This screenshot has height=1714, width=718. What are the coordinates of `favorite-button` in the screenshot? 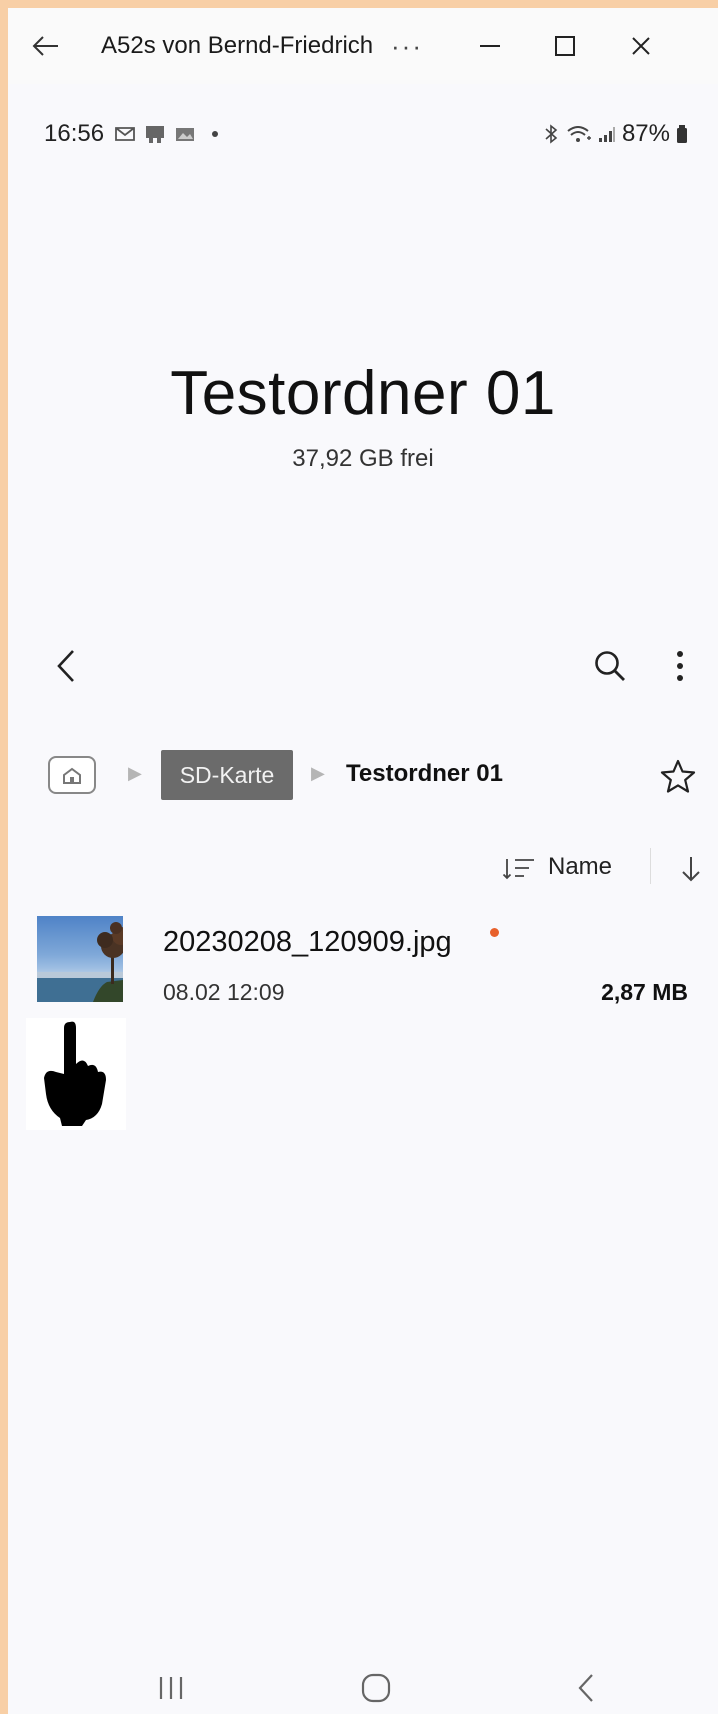 It's located at (678, 776).